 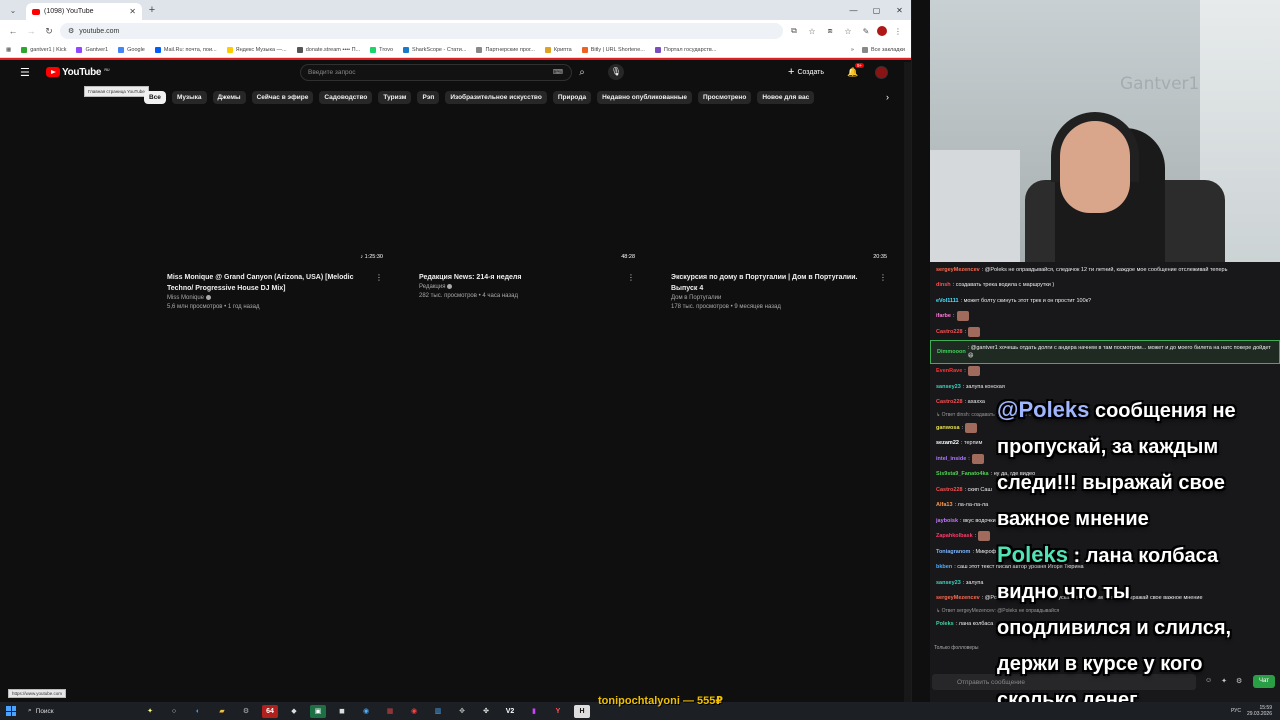 I want to click on url-field: ⚙ youtube.com, so click(x=421, y=31).